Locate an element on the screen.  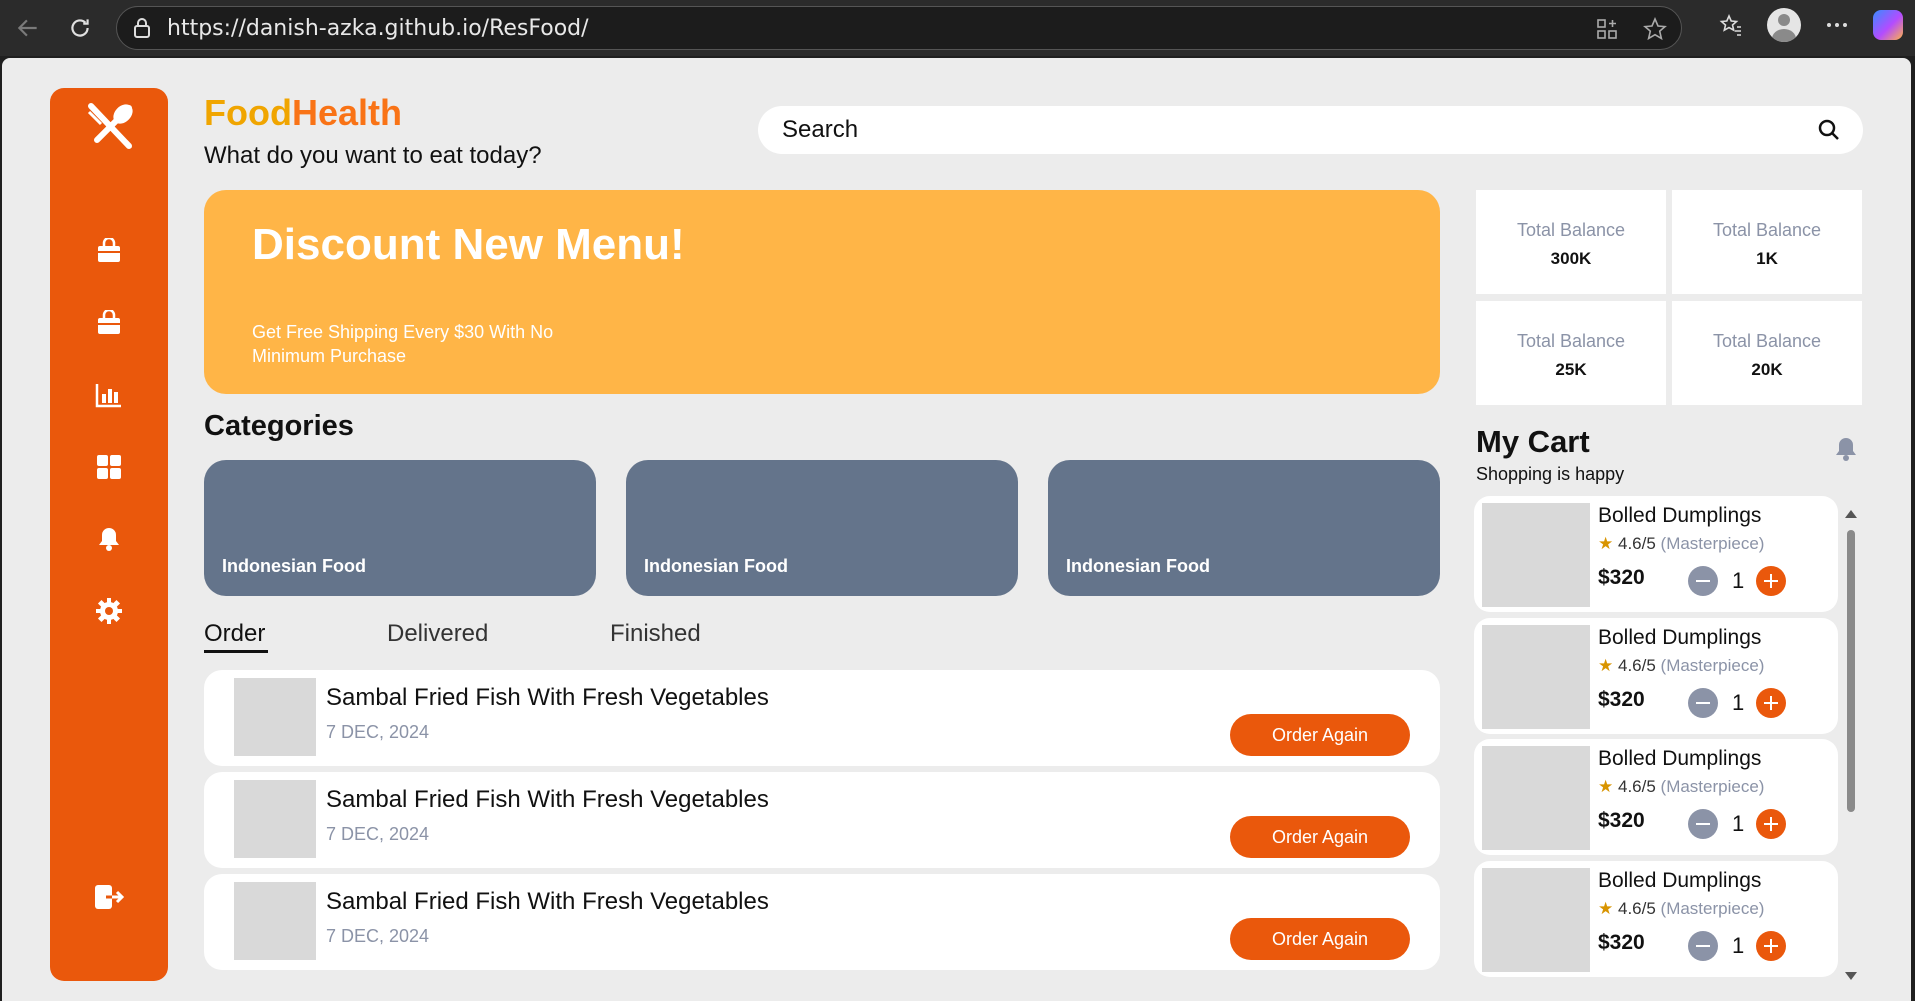
scroll-down-arrow-icon is located at coordinates (1851, 976).